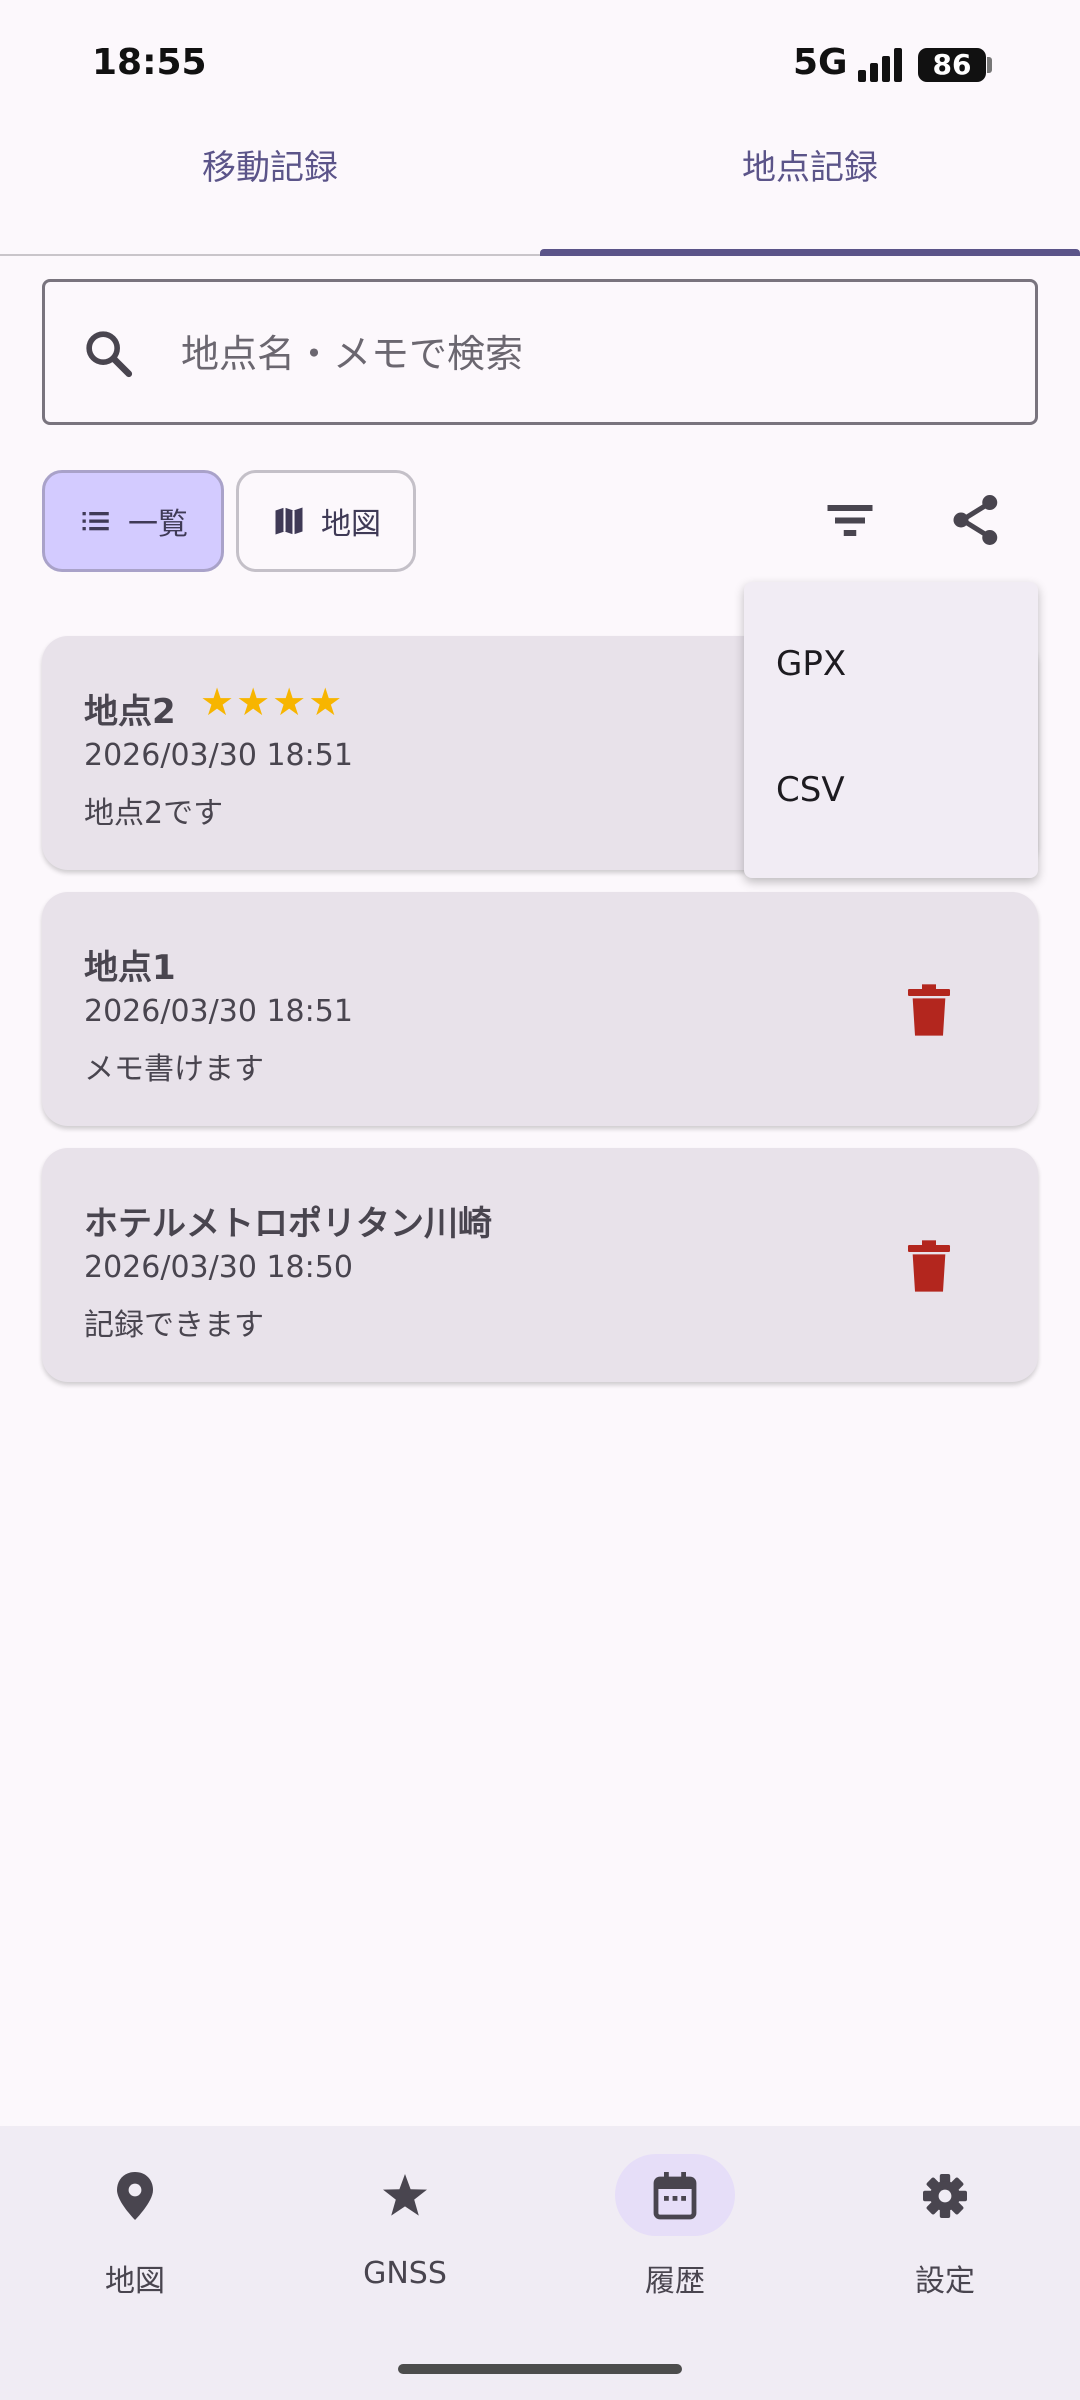 This screenshot has width=1080, height=2400. I want to click on home-indicator, so click(540, 2369).